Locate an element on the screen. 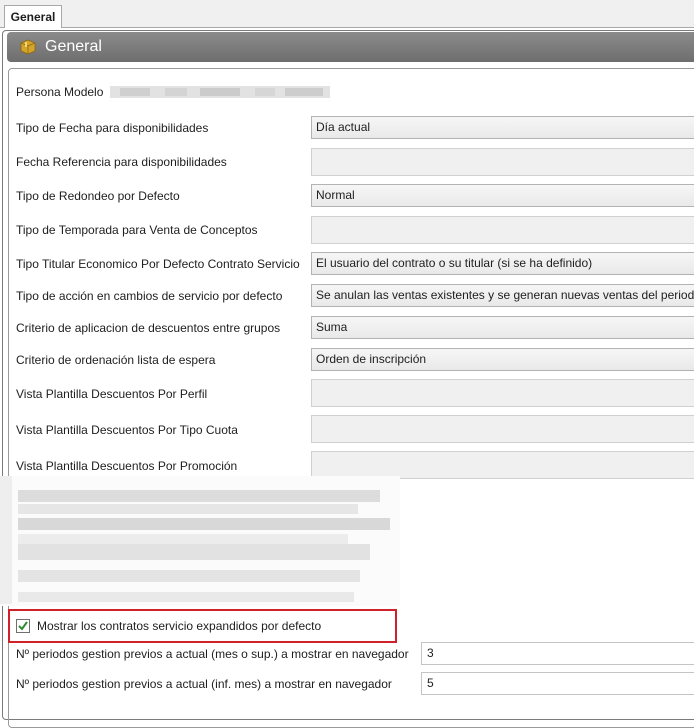 This screenshot has width=694, height=728. criterio-descuentos-select: Suma is located at coordinates (502, 327).